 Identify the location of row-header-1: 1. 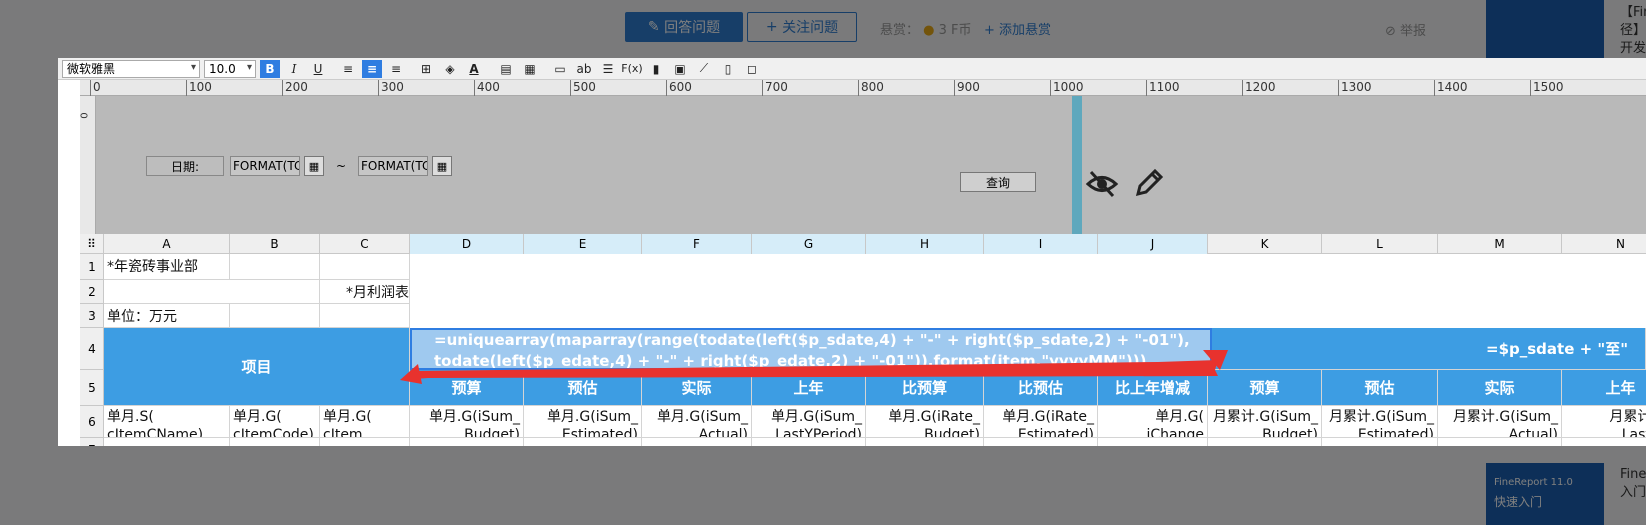
(92, 267).